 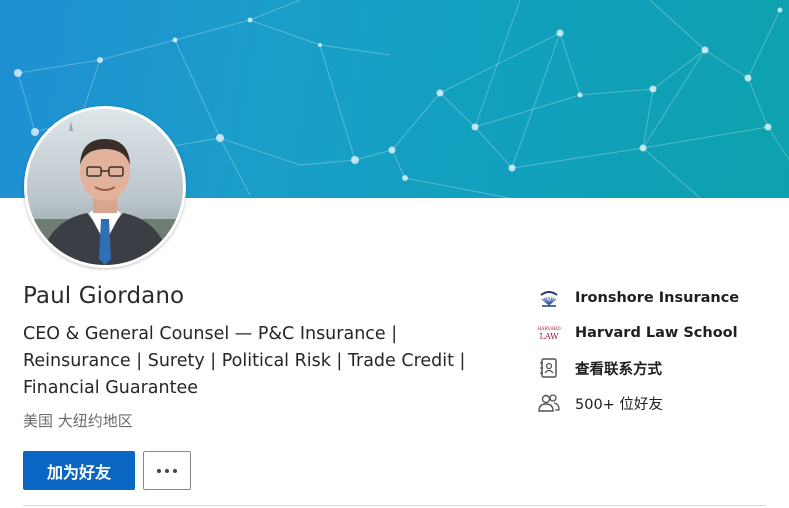 What do you see at coordinates (656, 333) in the screenshot?
I see `education-label: Harvard Law School` at bounding box center [656, 333].